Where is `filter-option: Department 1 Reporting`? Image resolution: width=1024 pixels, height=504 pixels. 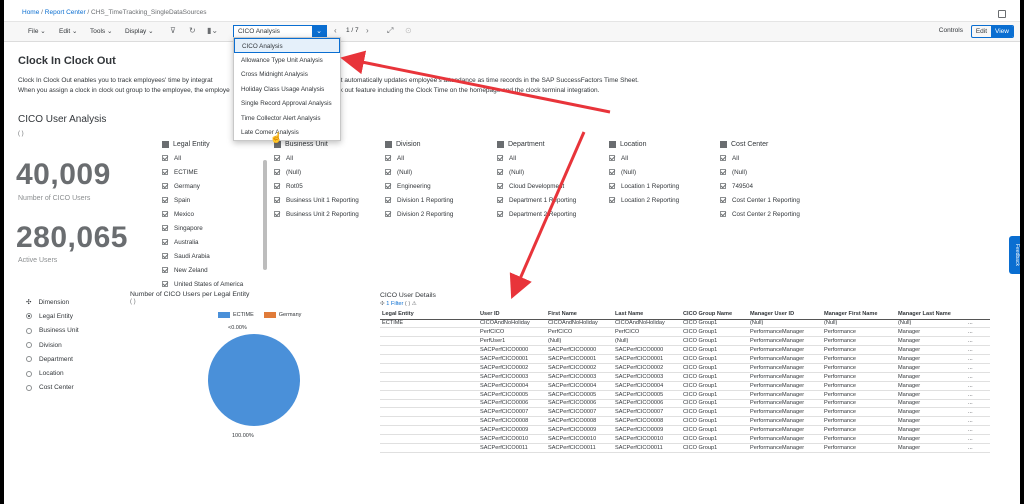 filter-option: Department 1 Reporting is located at coordinates (536, 200).